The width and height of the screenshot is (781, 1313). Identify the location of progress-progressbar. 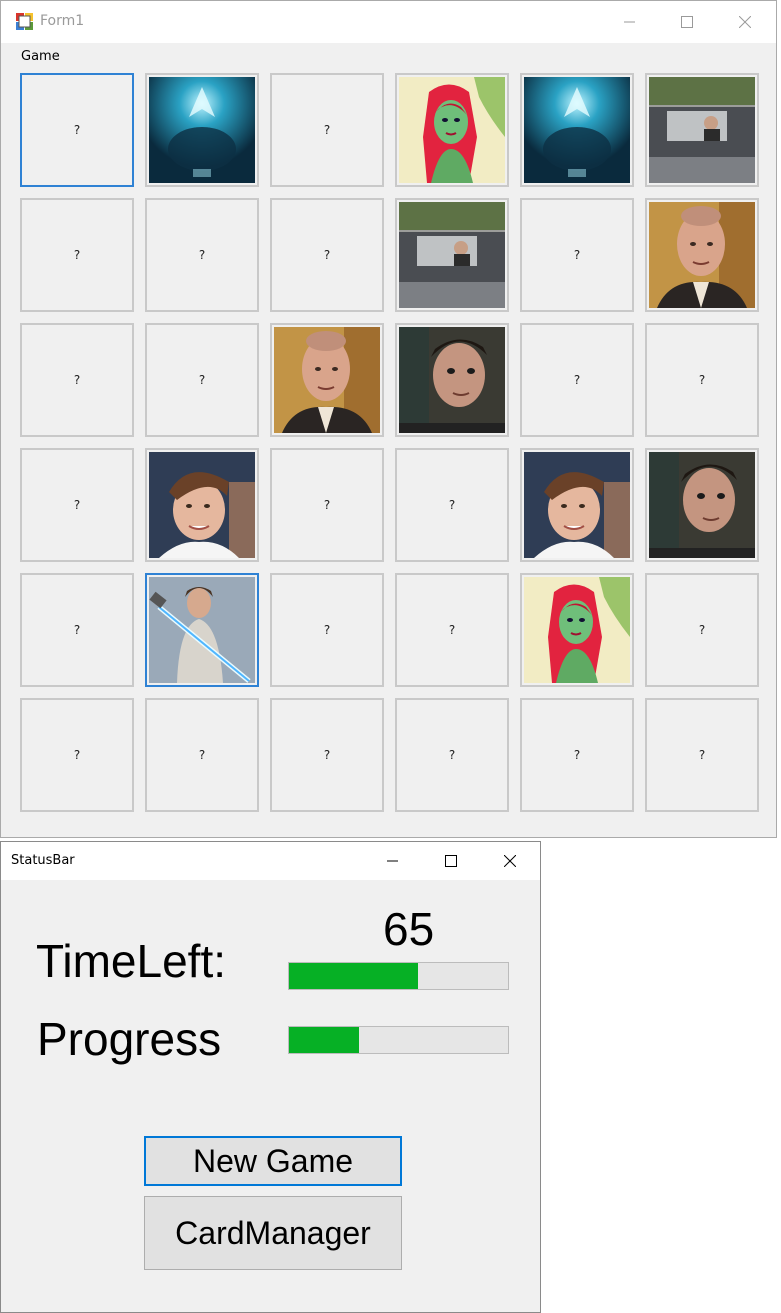
(398, 1040).